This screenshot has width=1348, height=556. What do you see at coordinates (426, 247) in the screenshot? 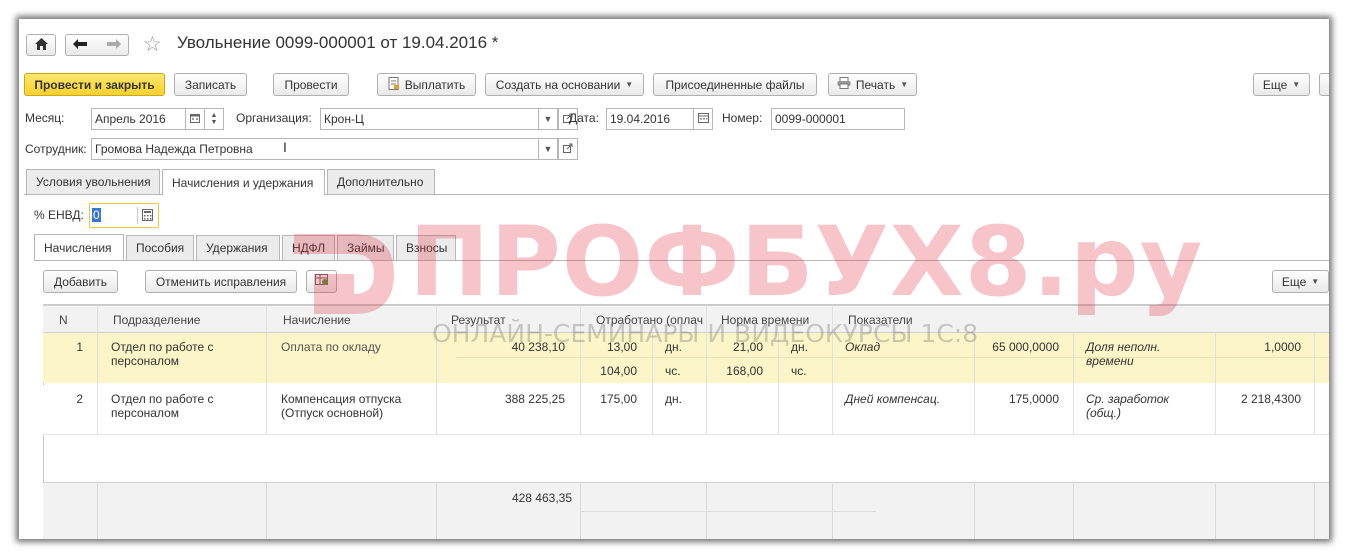
I see `subtab-contributions: Взносы` at bounding box center [426, 247].